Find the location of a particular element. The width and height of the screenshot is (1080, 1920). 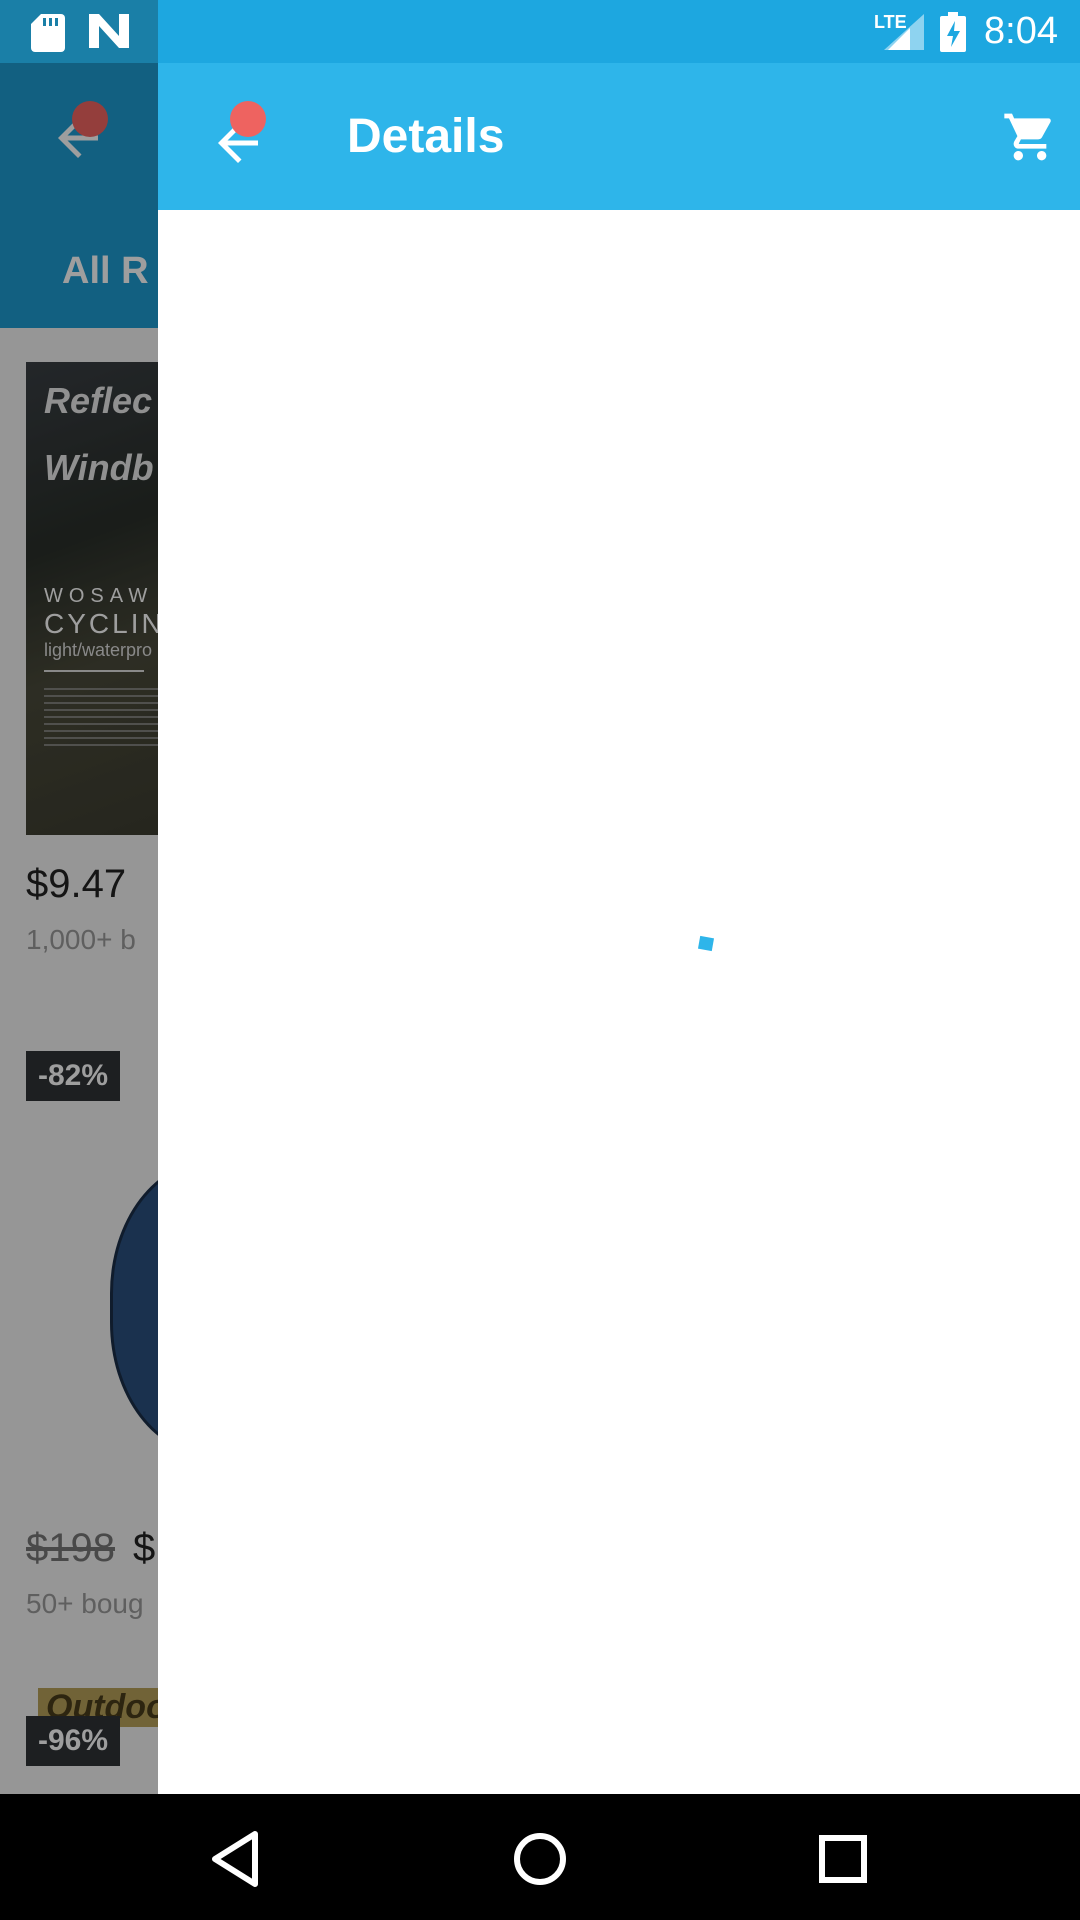

page-title: Details is located at coordinates (426, 136).